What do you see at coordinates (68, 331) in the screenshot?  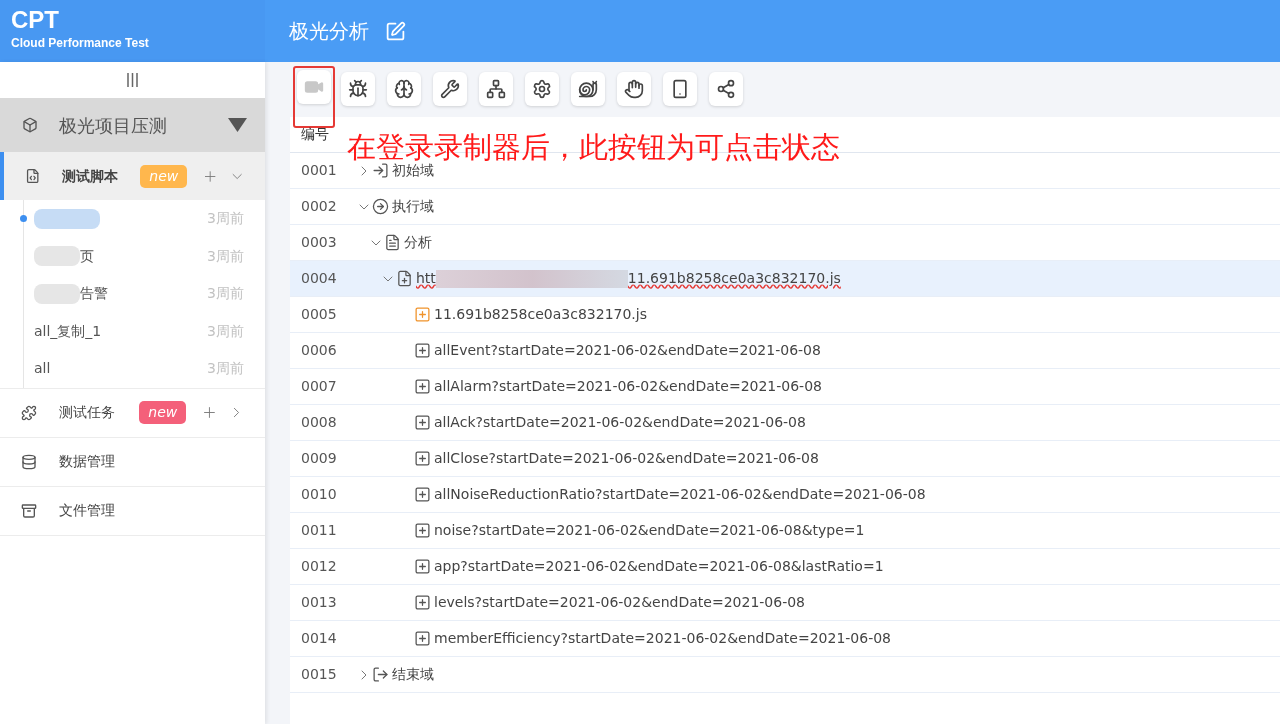 I see `script-name: all_复制_1` at bounding box center [68, 331].